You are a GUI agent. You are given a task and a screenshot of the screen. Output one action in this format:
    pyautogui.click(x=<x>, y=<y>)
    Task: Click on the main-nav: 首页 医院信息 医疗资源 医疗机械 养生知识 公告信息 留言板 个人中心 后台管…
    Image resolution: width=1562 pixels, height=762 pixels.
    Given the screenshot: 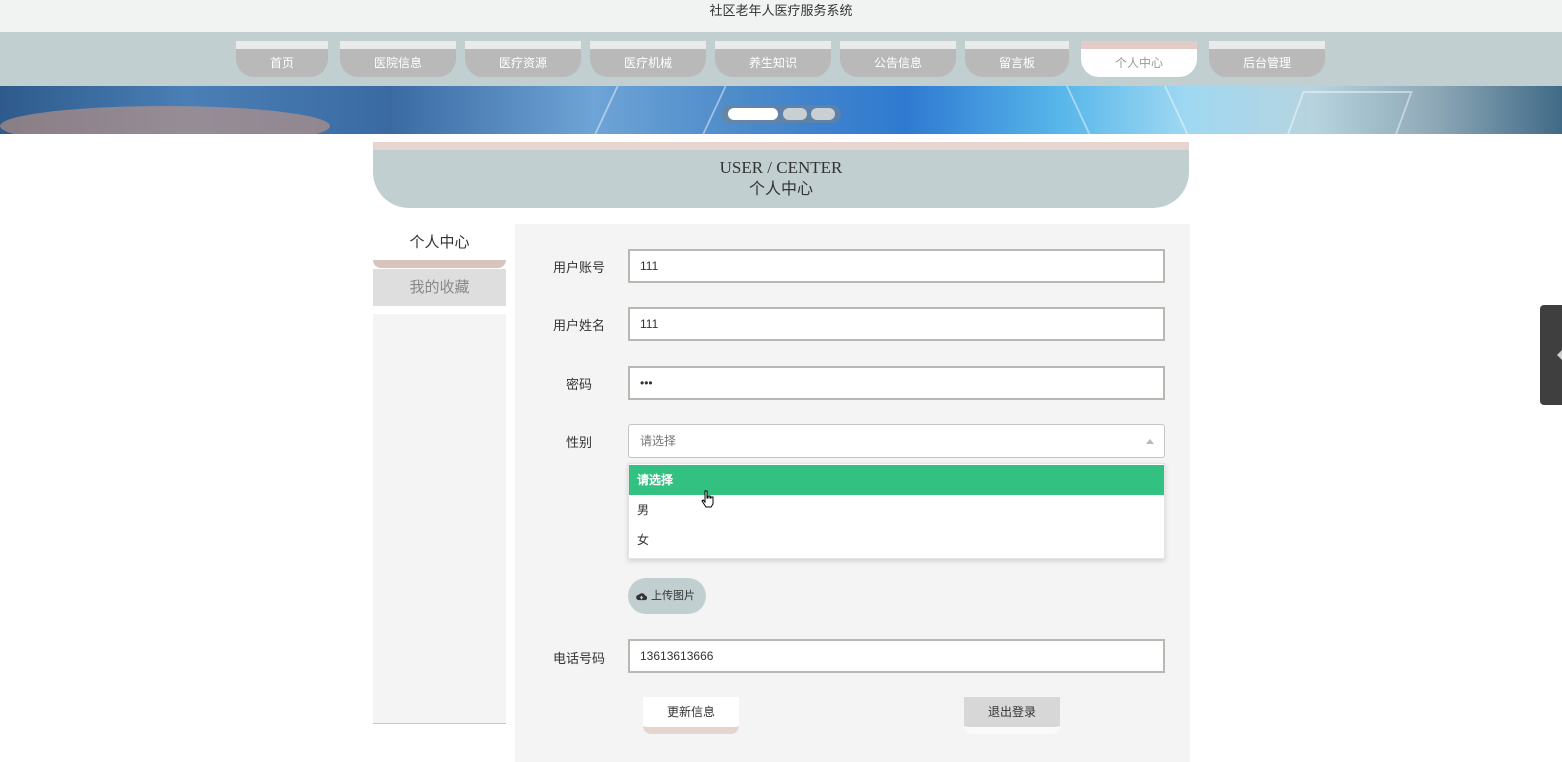 What is the action you would take?
    pyautogui.click(x=781, y=59)
    